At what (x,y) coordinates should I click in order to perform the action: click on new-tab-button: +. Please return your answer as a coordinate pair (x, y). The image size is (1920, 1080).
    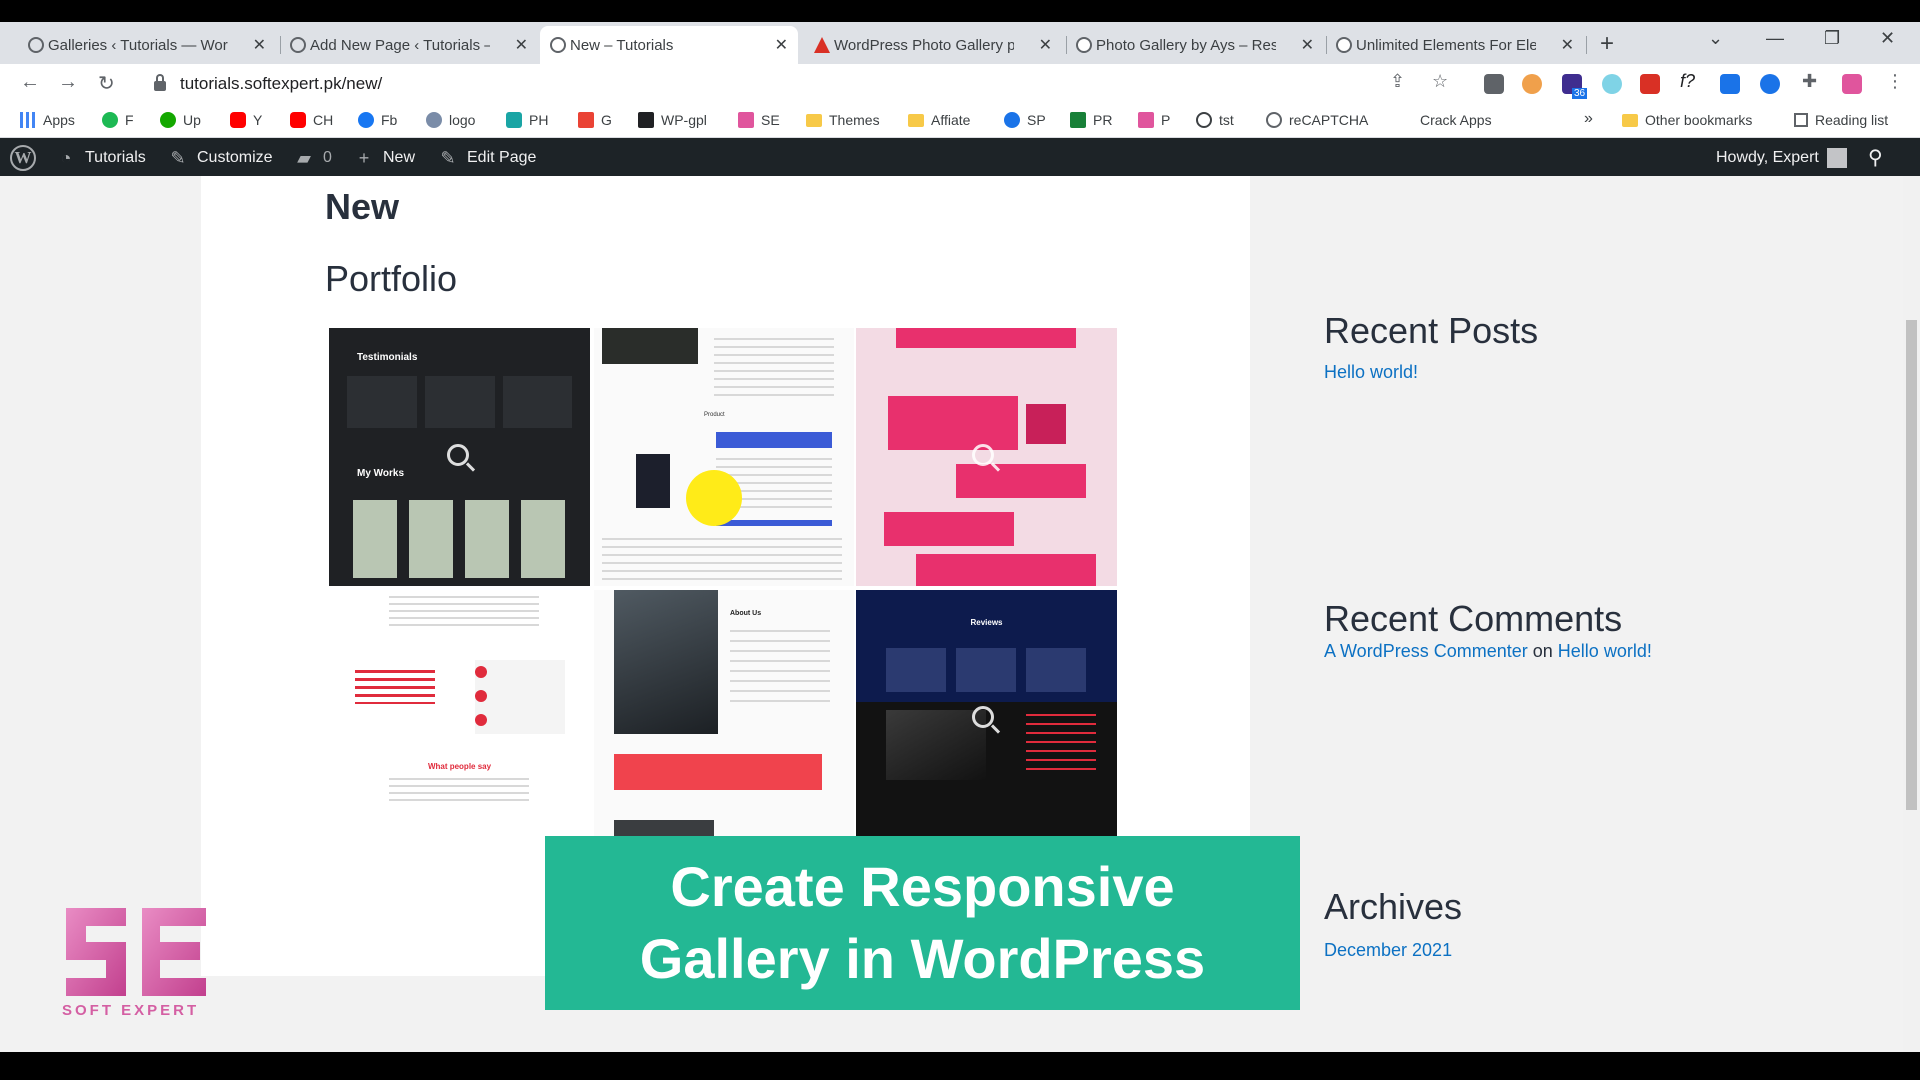
    Looking at the image, I should click on (1607, 44).